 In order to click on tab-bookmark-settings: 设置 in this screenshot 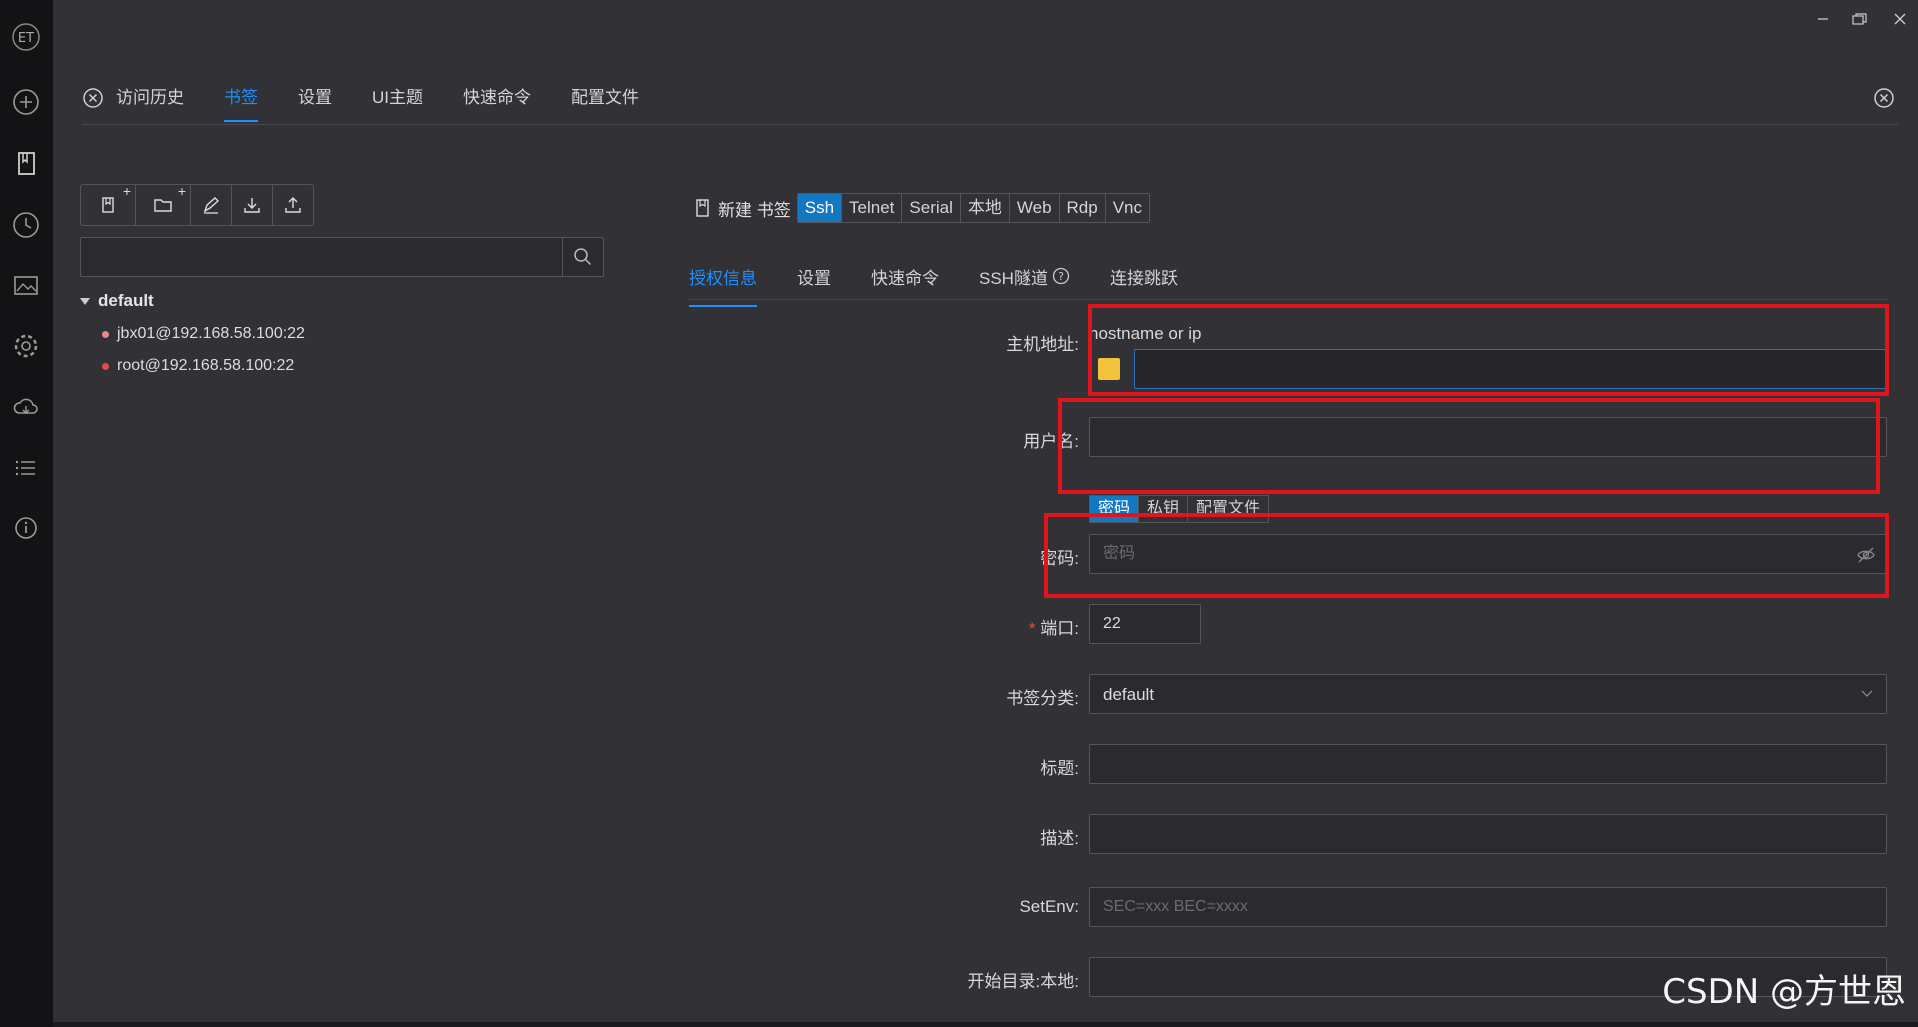, I will do `click(814, 276)`.